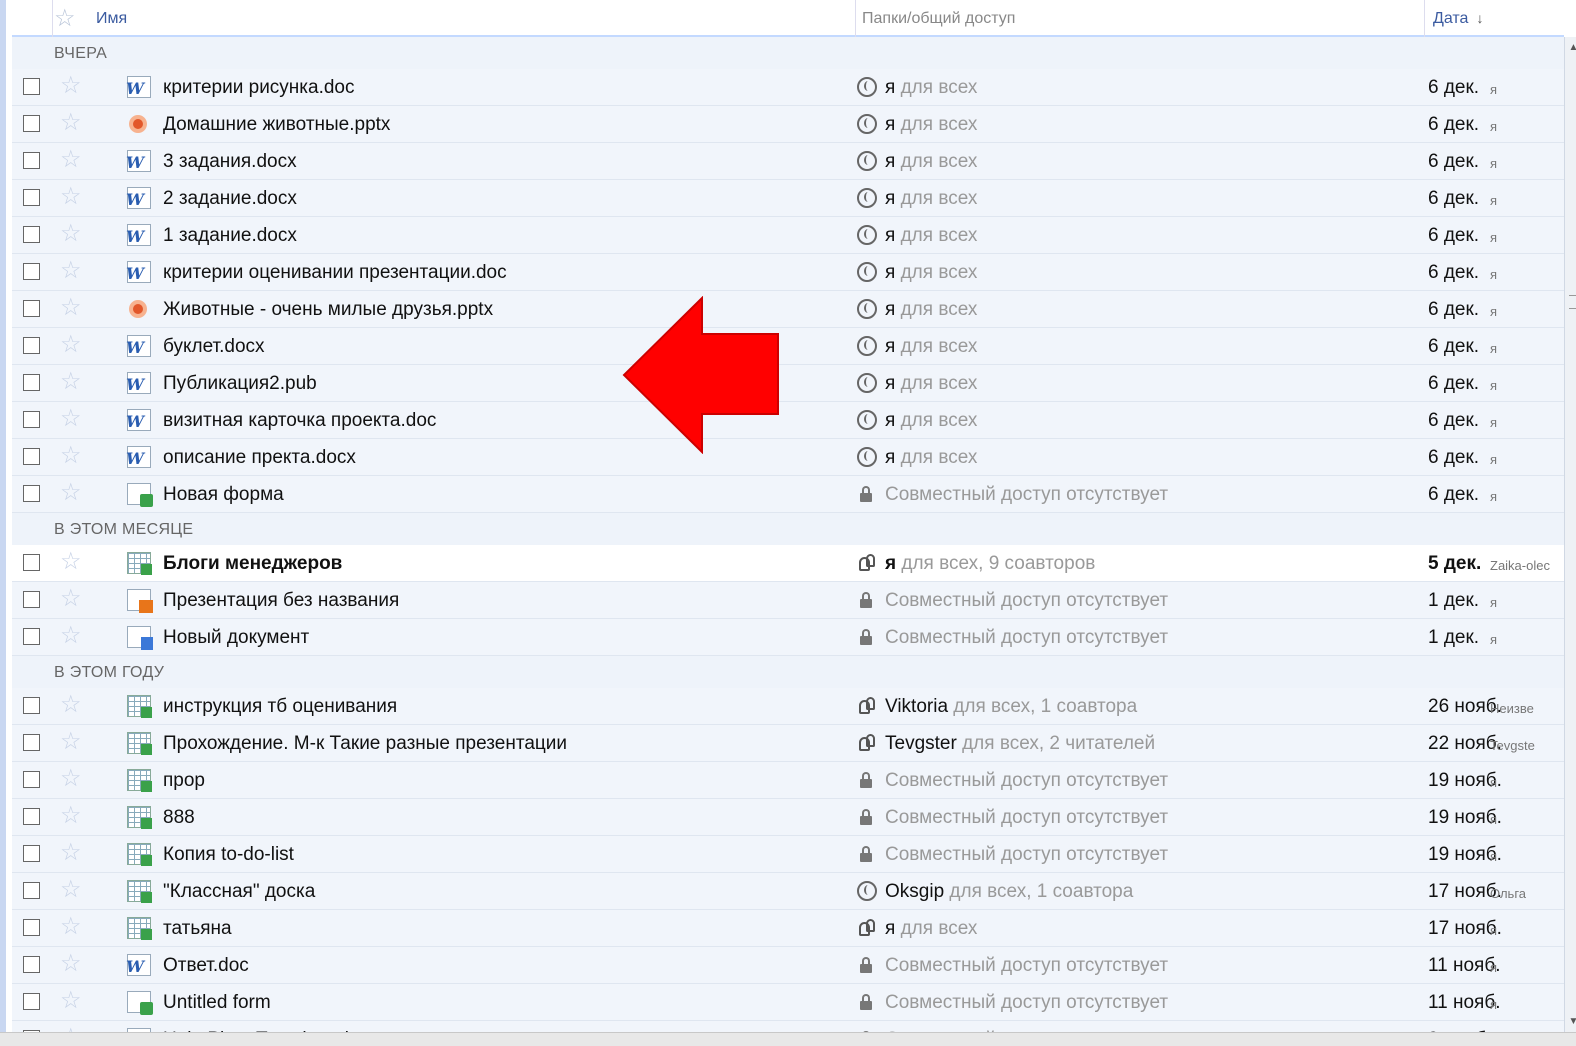  I want to click on document-row: ☆ W 3 задания.docx я для всех 6 дек. я, so click(788, 161).